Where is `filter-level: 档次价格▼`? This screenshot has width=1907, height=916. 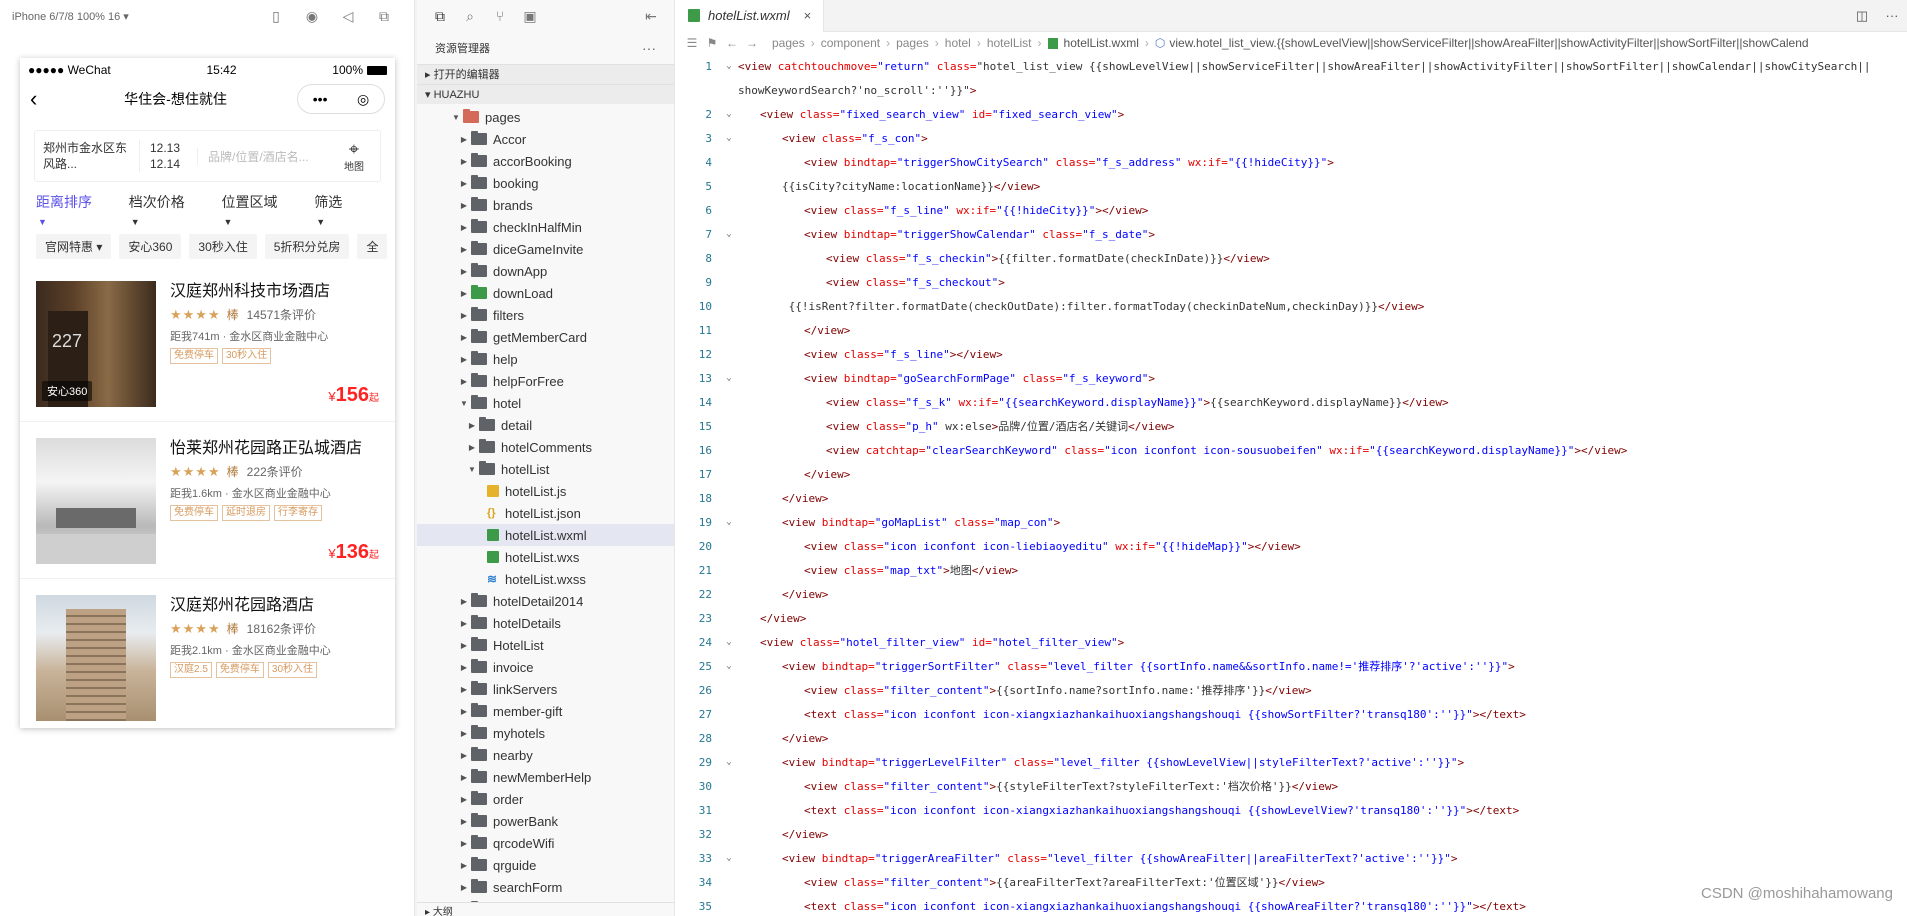 filter-level: 档次价格▼ is located at coordinates (162, 210).